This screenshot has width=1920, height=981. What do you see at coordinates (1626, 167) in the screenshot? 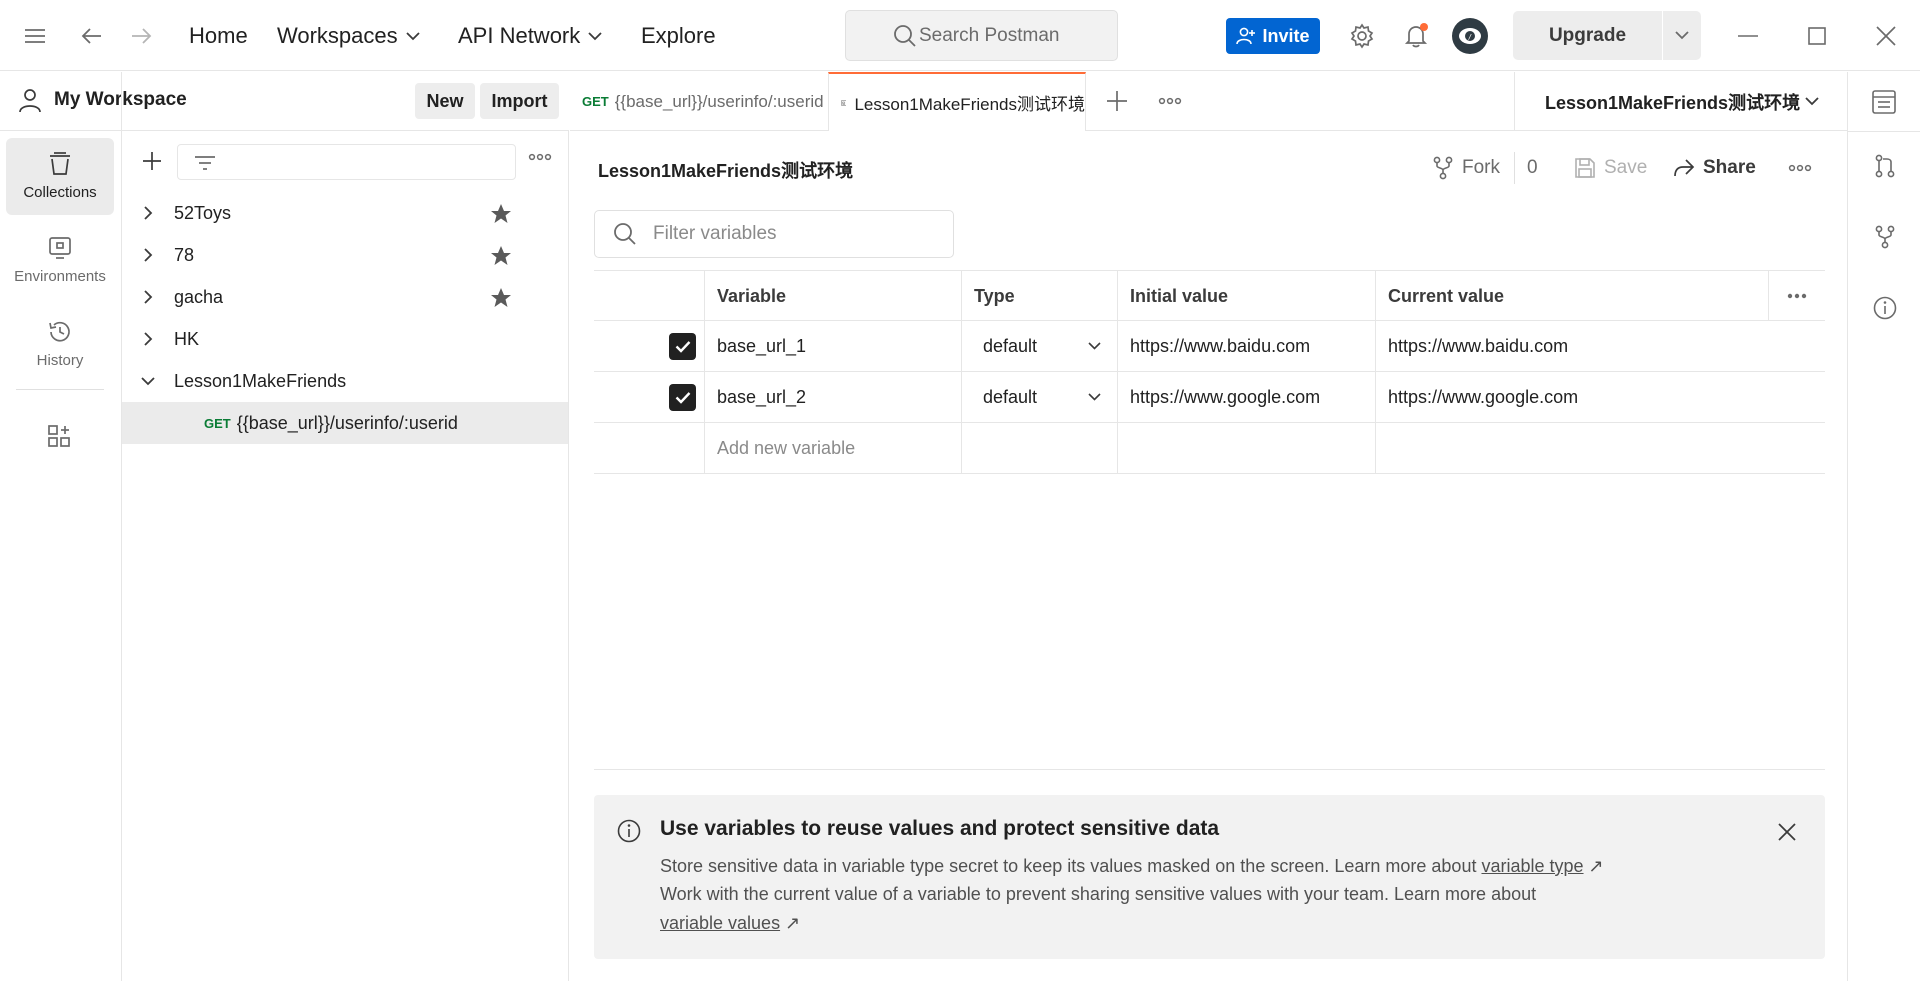
I see `save-label: Save` at bounding box center [1626, 167].